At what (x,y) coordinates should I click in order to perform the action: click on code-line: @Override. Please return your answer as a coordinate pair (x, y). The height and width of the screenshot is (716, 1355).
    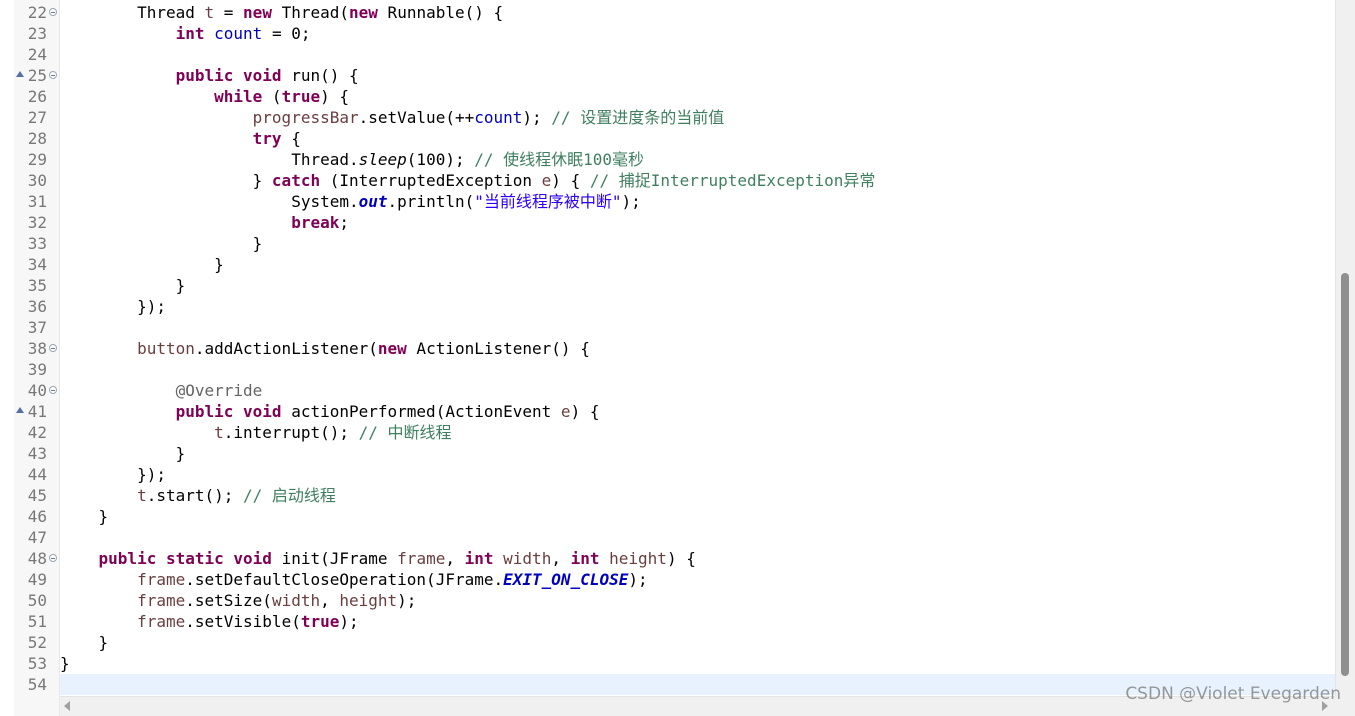
    Looking at the image, I should click on (697, 390).